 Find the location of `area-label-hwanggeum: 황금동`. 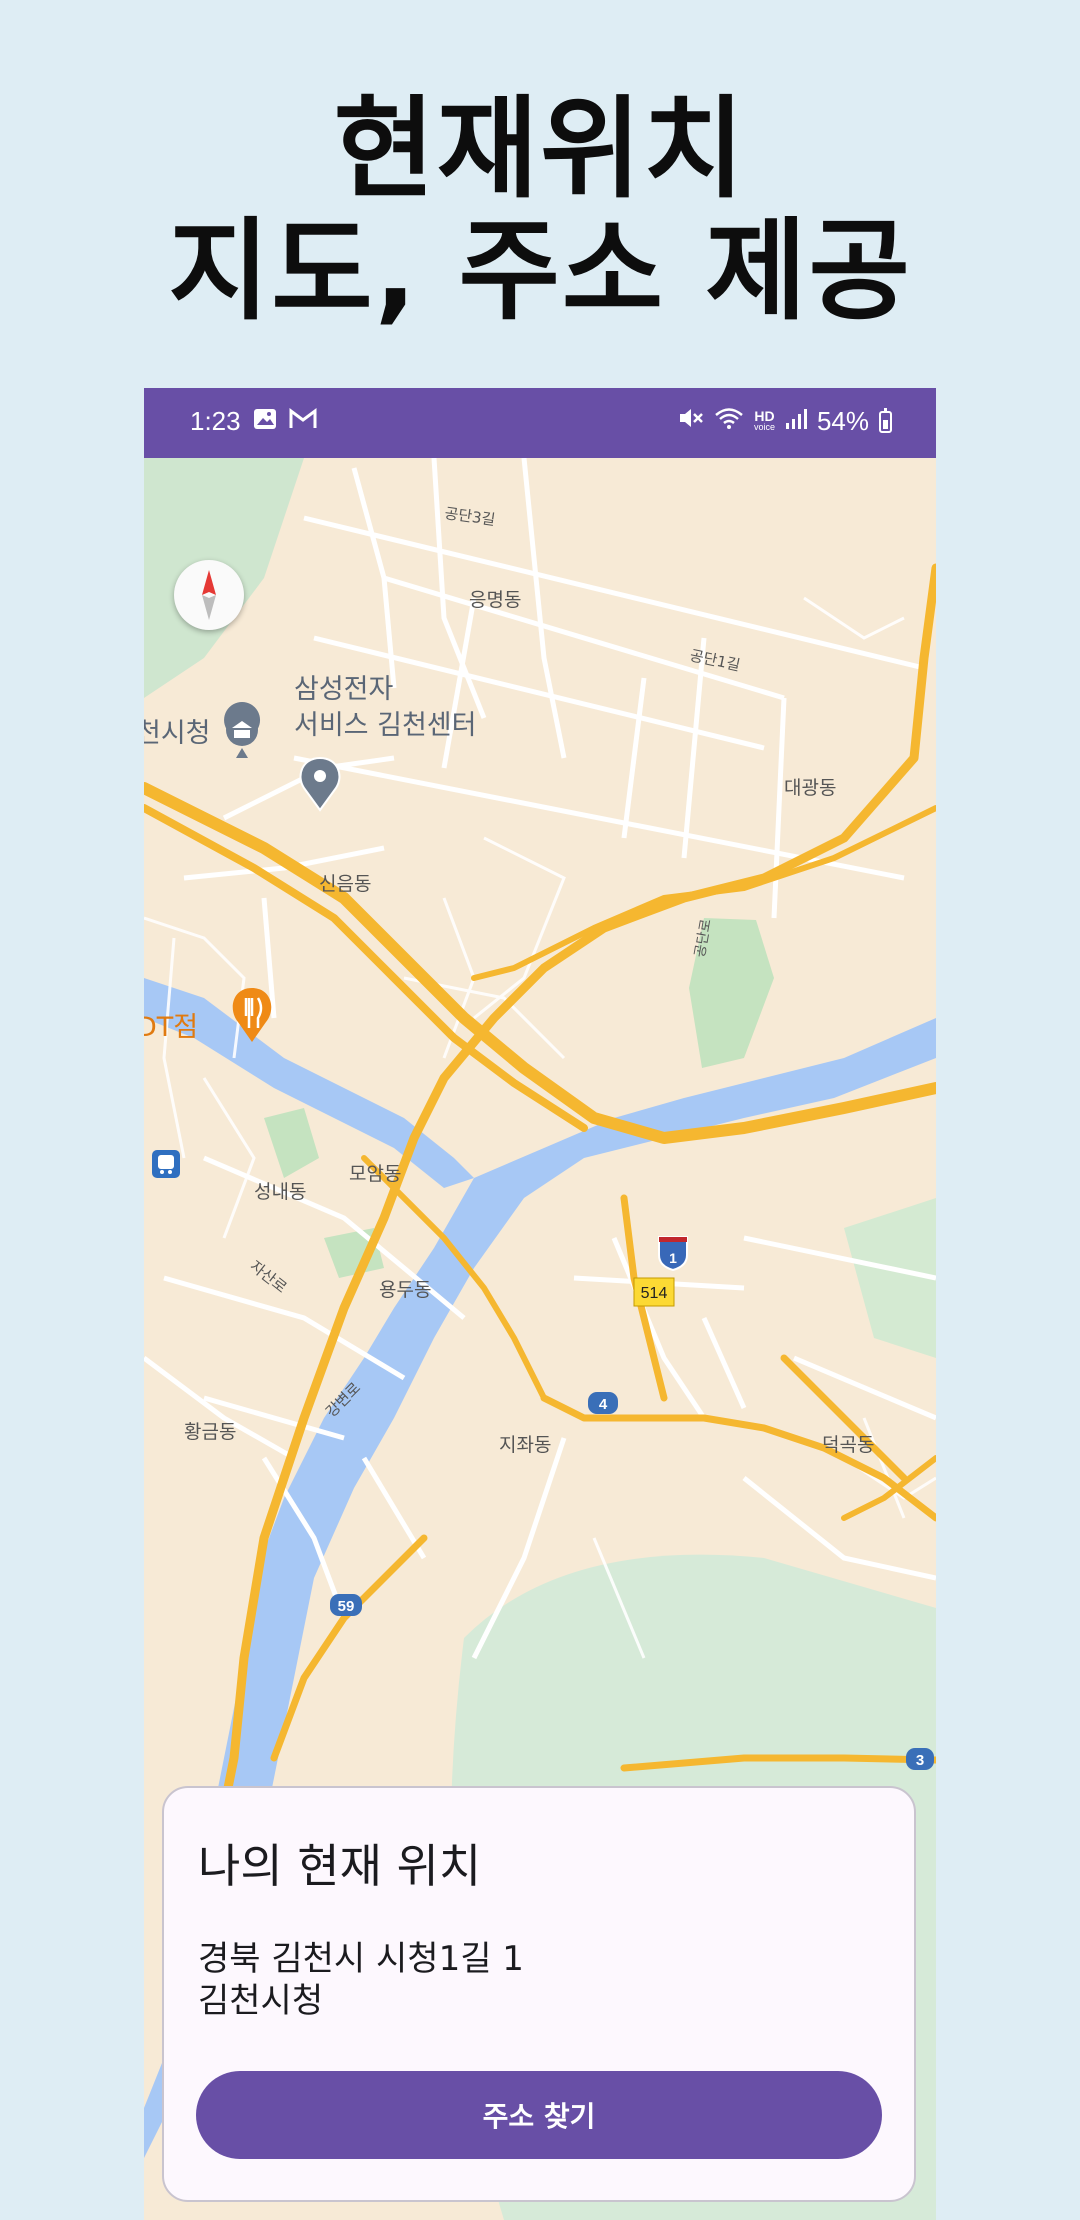

area-label-hwanggeum: 황금동 is located at coordinates (210, 1432).